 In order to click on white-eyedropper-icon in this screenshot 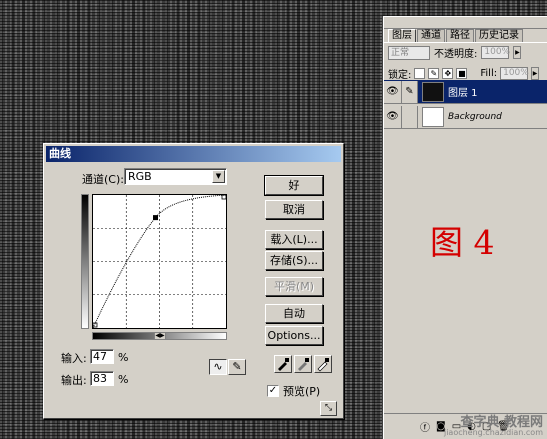, I will do `click(323, 364)`.